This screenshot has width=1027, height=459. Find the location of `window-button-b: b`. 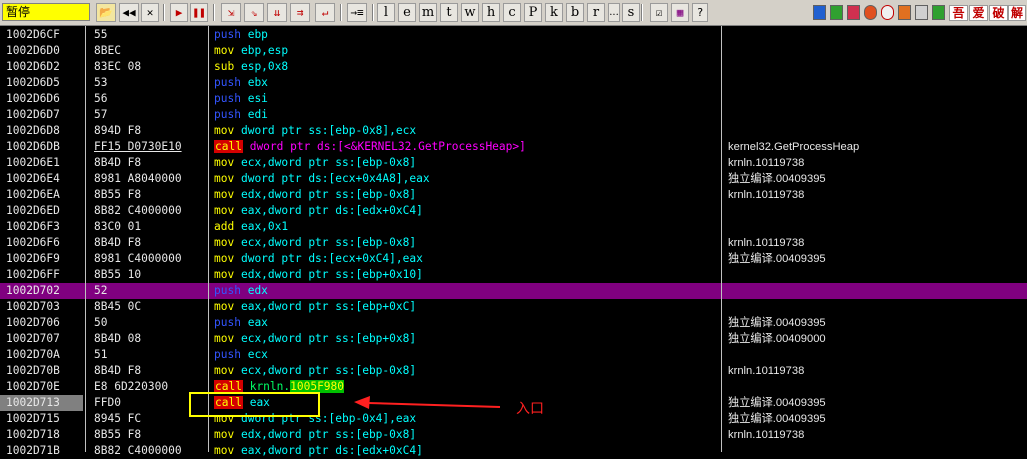

window-button-b: b is located at coordinates (575, 12).